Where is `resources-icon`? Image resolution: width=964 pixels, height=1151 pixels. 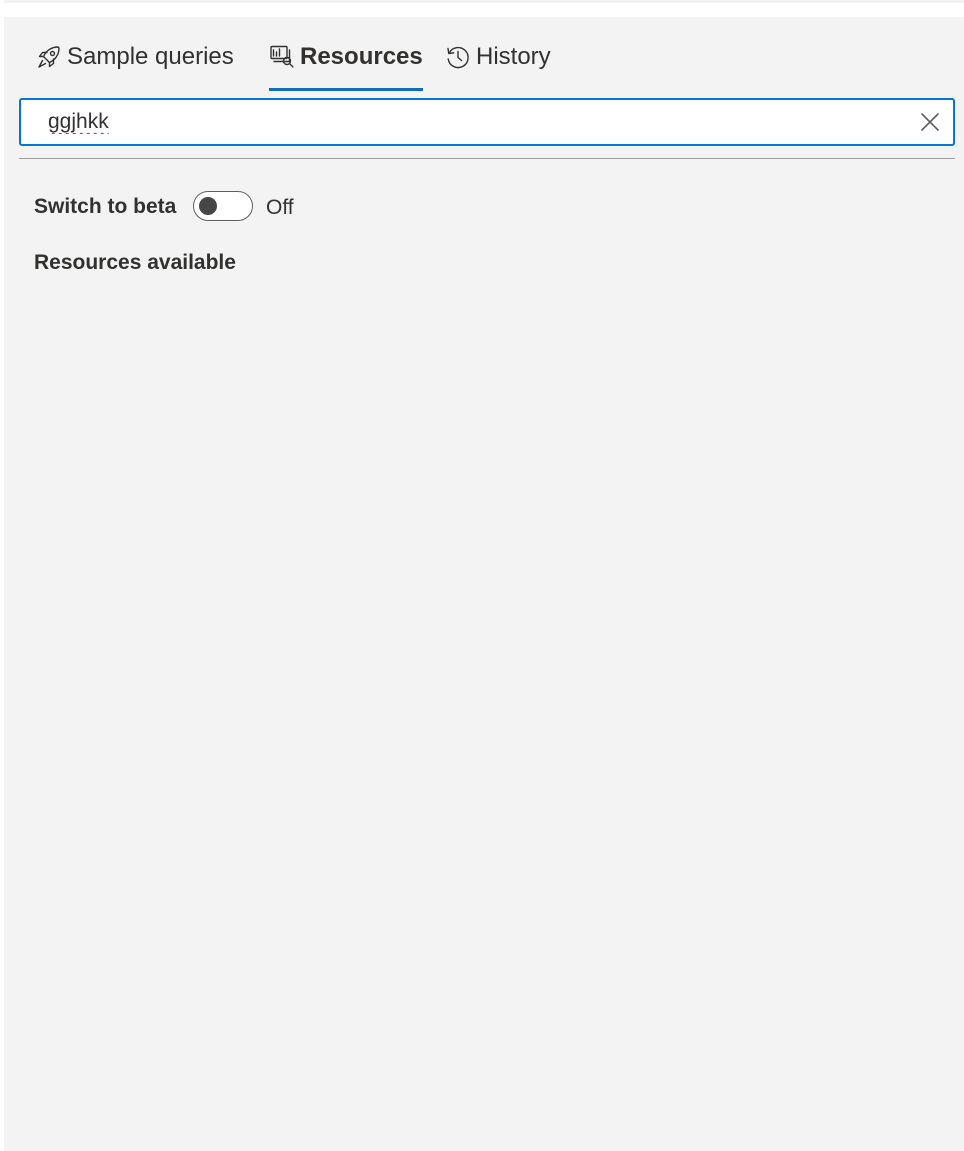
resources-icon is located at coordinates (282, 57).